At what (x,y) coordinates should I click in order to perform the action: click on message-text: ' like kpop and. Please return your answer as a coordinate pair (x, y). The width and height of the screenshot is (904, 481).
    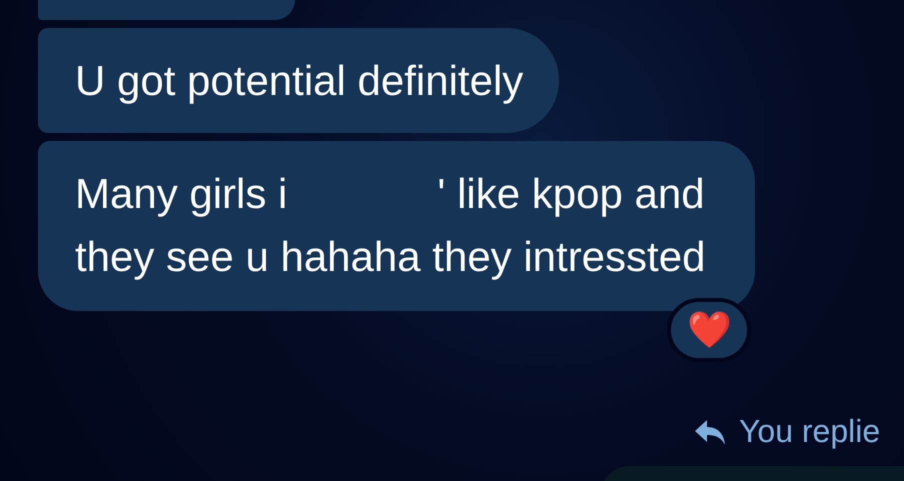
    Looking at the image, I should click on (571, 194).